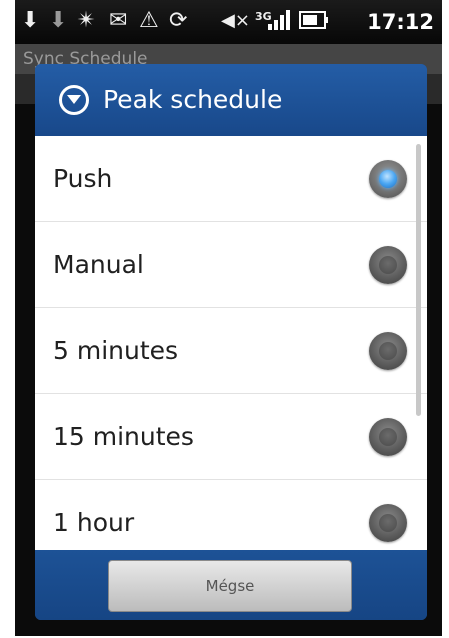 Image resolution: width=449 pixels, height=638 pixels. I want to click on mail-icon: ✉, so click(118, 20).